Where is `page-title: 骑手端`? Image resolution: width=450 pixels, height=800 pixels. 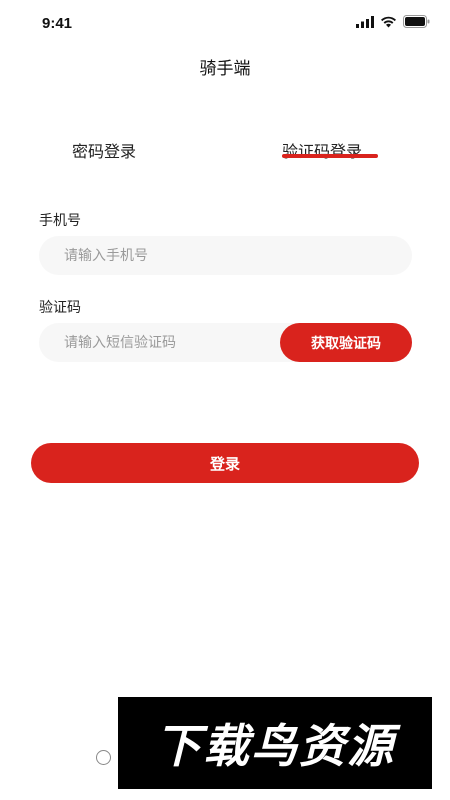 page-title: 骑手端 is located at coordinates (225, 69).